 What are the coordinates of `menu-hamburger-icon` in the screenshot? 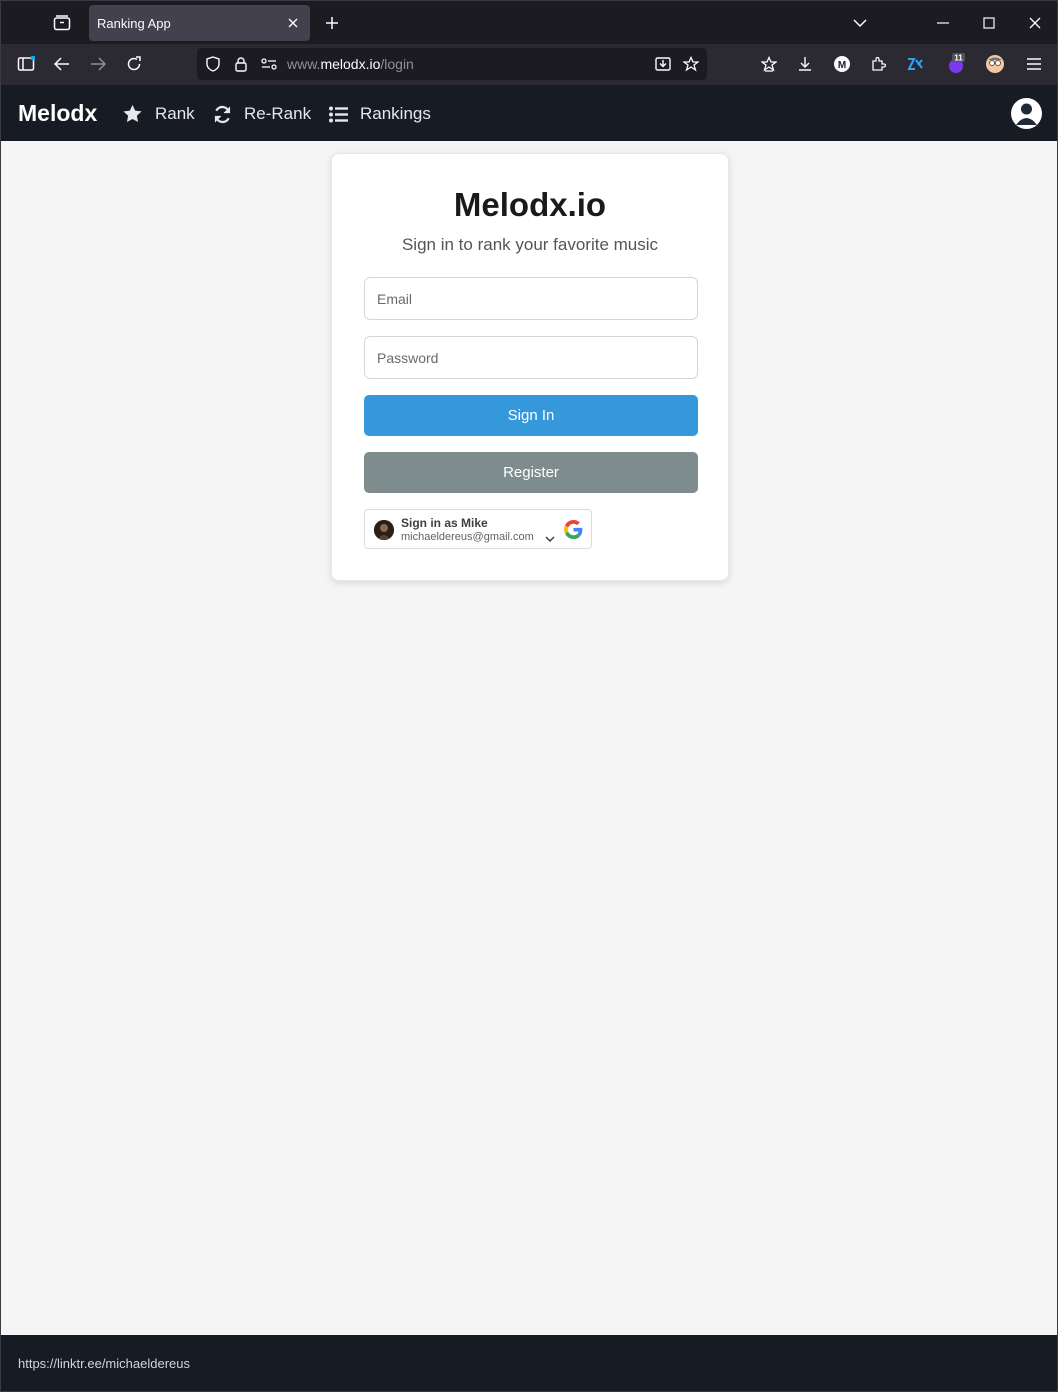 It's located at (1034, 64).